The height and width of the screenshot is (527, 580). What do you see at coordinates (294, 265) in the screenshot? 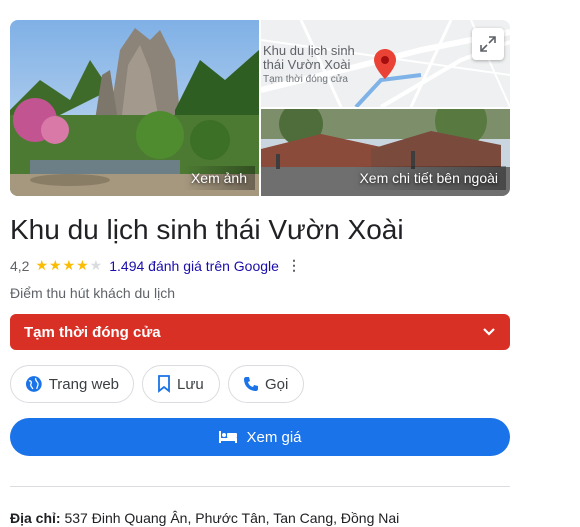
I see `more-options-icon: ⋮` at bounding box center [294, 265].